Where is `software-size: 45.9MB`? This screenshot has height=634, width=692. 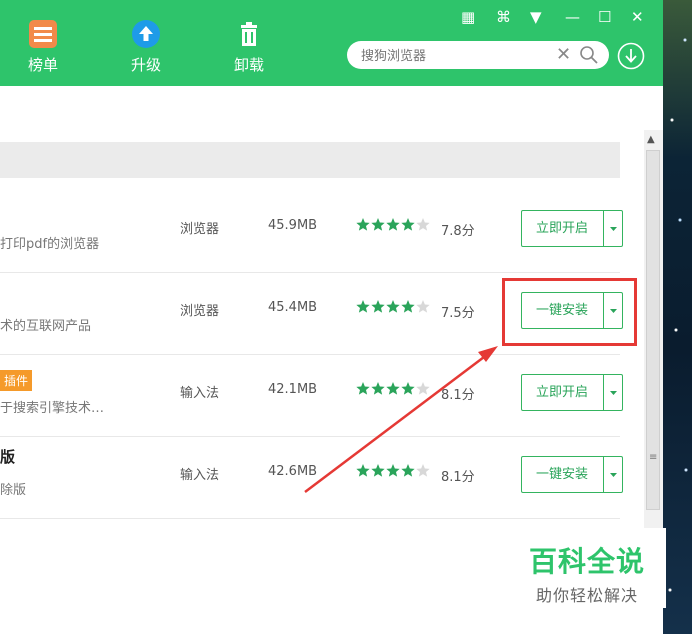 software-size: 45.9MB is located at coordinates (293, 225).